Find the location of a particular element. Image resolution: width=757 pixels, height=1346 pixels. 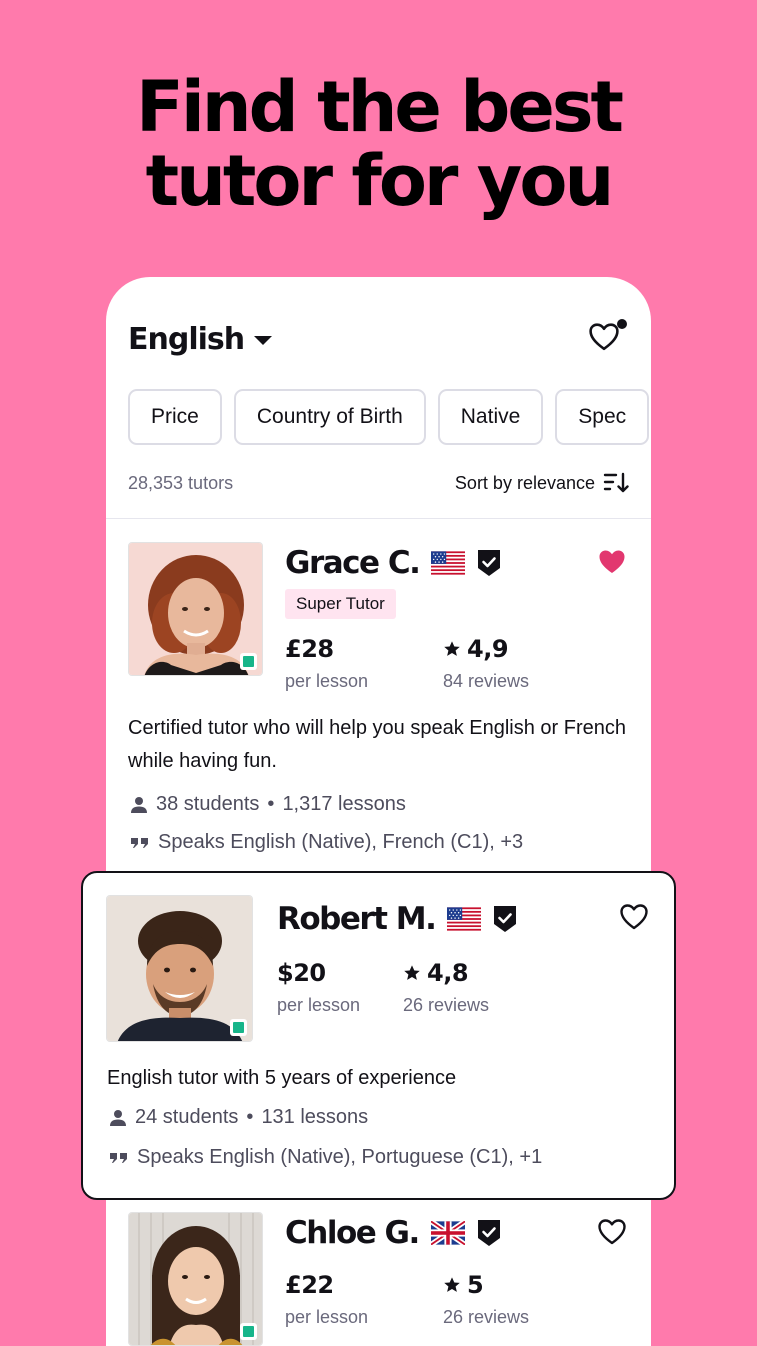

headline: Find the best tutor for you is located at coordinates (378, 144).